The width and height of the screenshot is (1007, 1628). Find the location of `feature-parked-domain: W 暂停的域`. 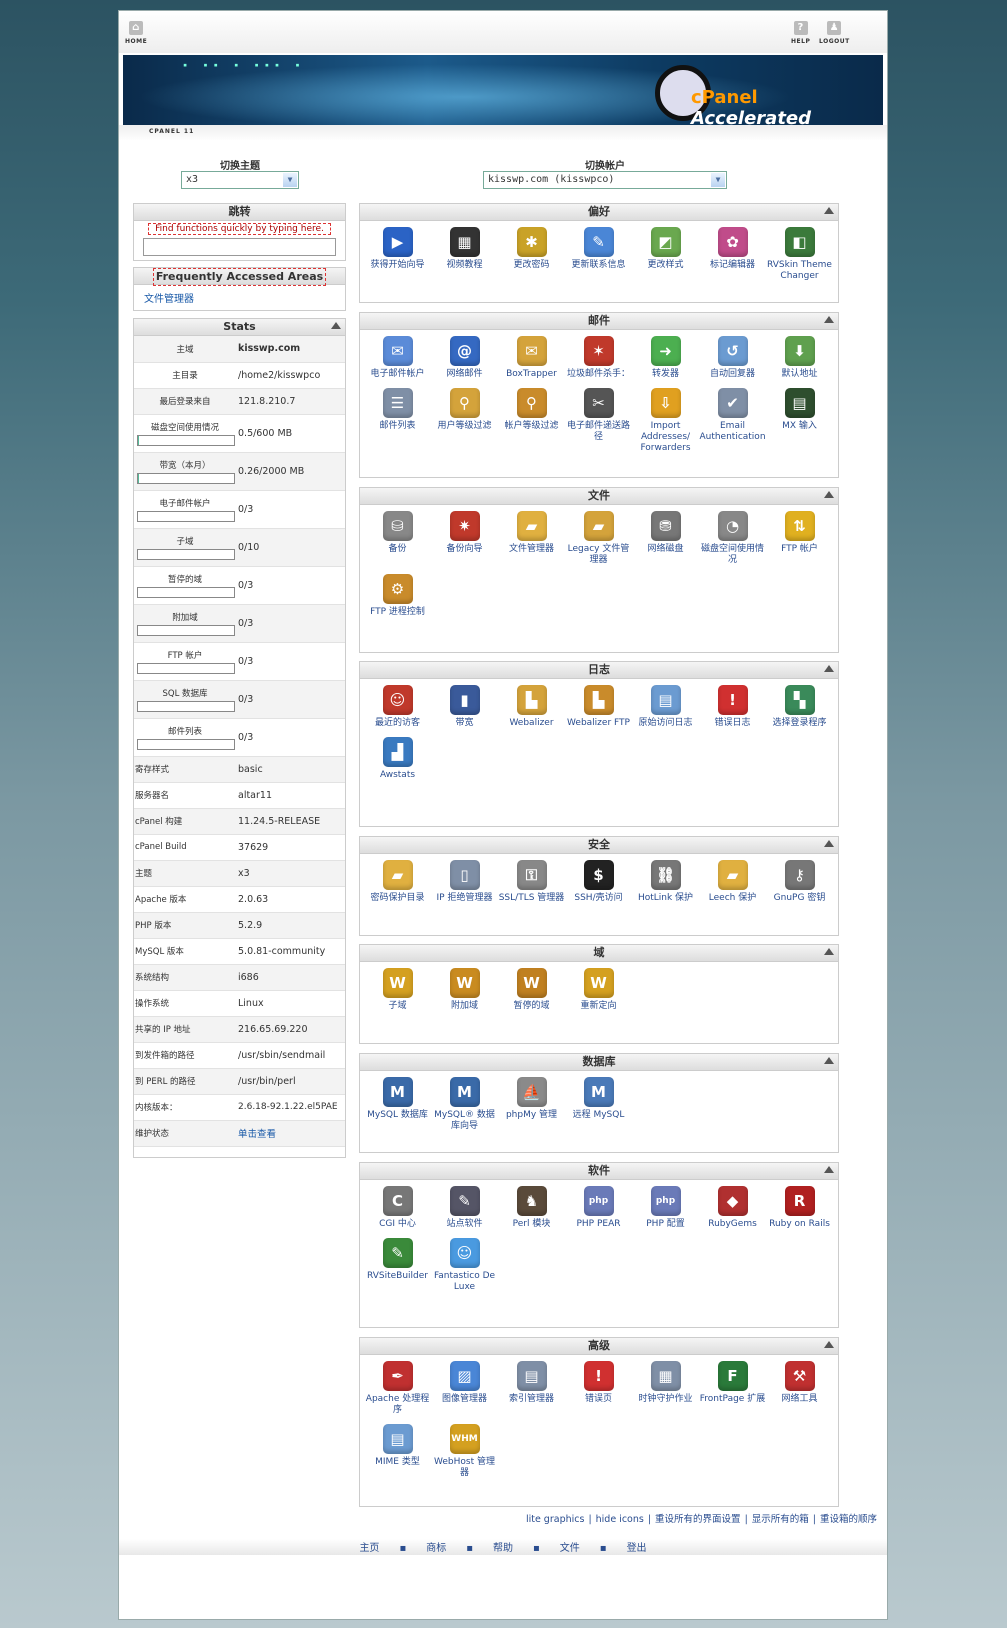

feature-parked-domain: W 暂停的域 is located at coordinates (531, 990).